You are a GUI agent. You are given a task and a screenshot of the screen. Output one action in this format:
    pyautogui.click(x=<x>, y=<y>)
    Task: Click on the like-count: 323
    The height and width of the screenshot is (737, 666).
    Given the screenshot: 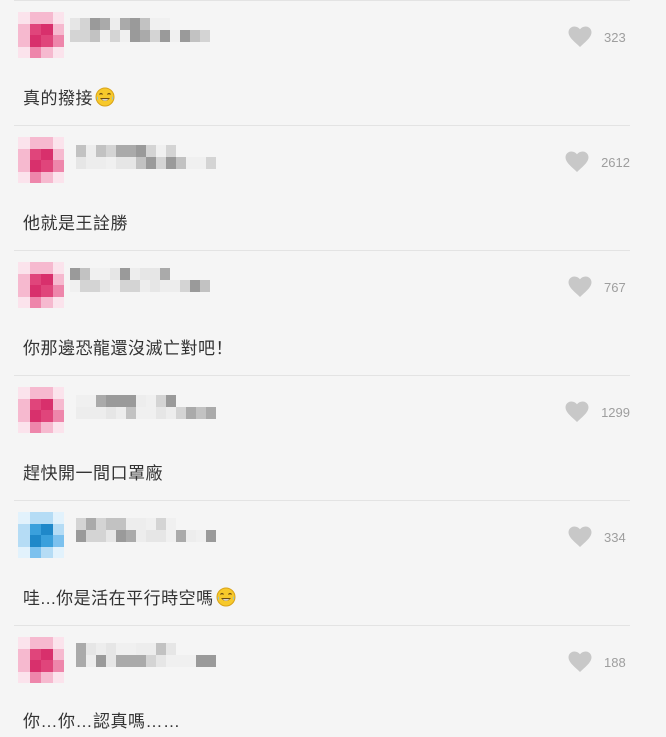 What is the action you would take?
    pyautogui.click(x=615, y=37)
    